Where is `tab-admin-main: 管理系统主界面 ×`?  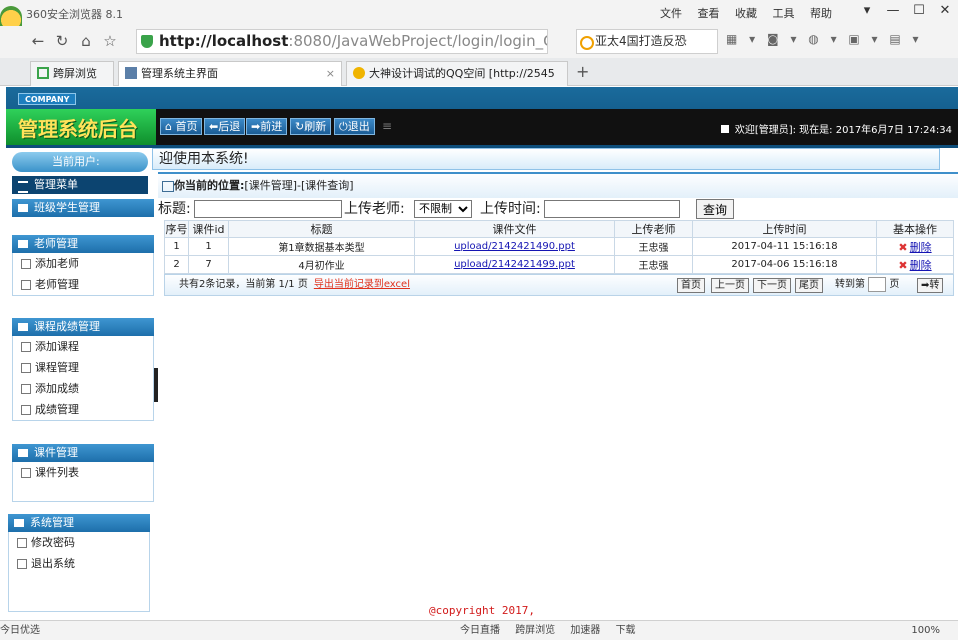 tab-admin-main: 管理系统主界面 × is located at coordinates (230, 73).